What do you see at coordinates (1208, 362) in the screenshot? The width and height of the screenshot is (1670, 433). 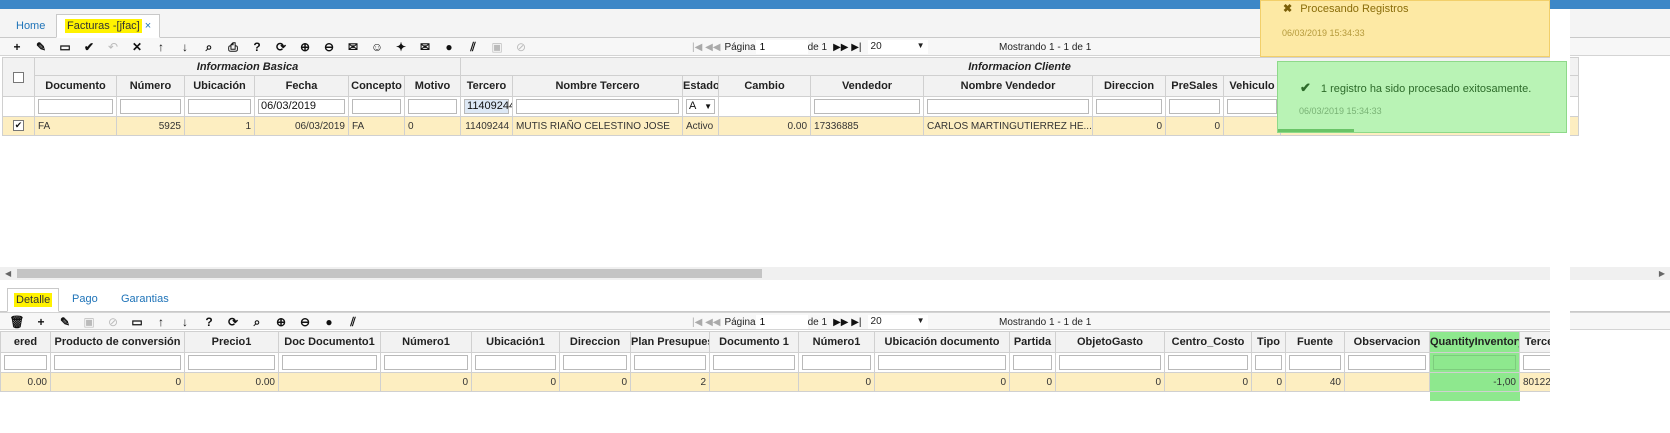 I see `filter-centro-costo` at bounding box center [1208, 362].